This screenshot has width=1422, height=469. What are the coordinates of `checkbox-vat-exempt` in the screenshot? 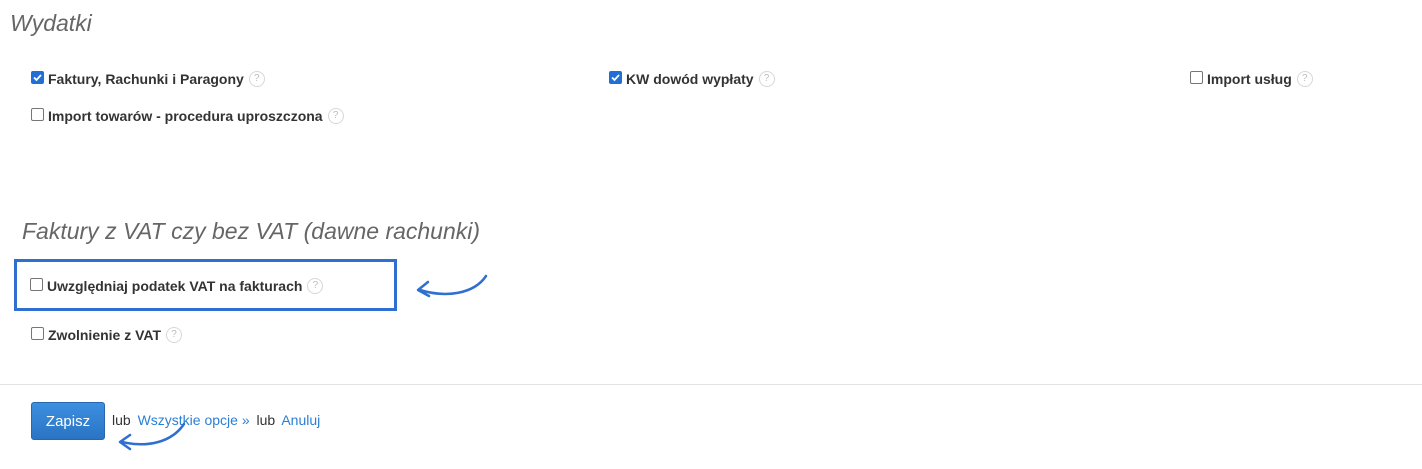 It's located at (37, 333).